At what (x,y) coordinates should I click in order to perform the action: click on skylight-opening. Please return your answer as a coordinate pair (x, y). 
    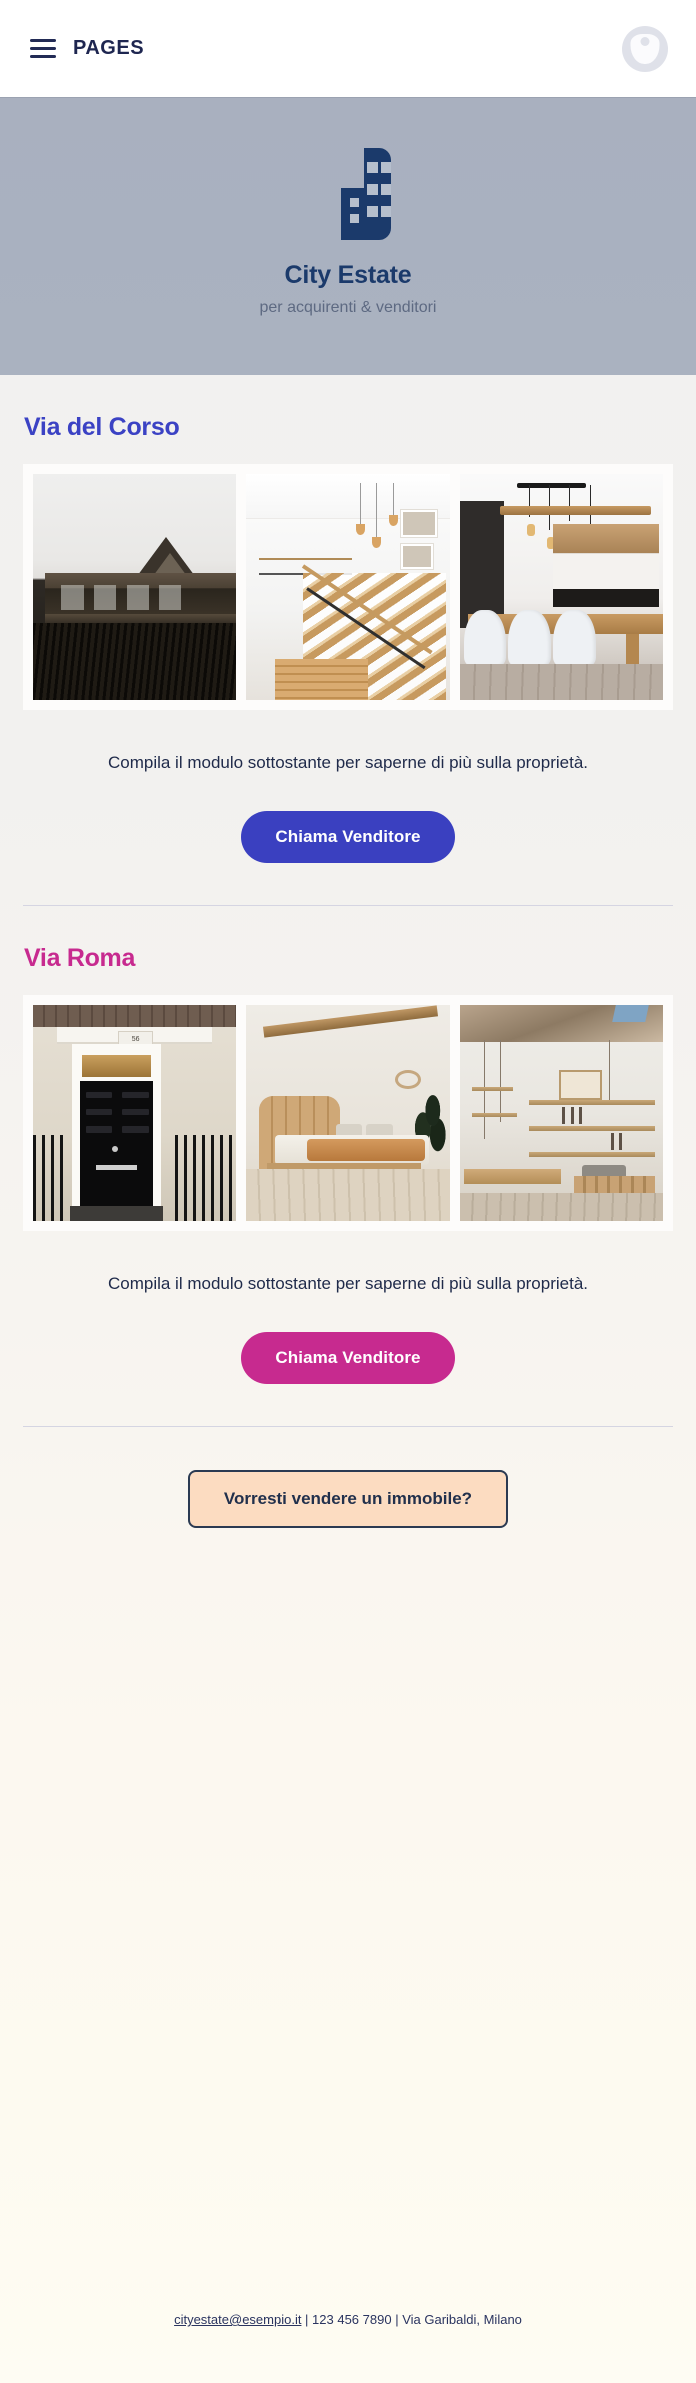
    Looking at the image, I should click on (630, 1014).